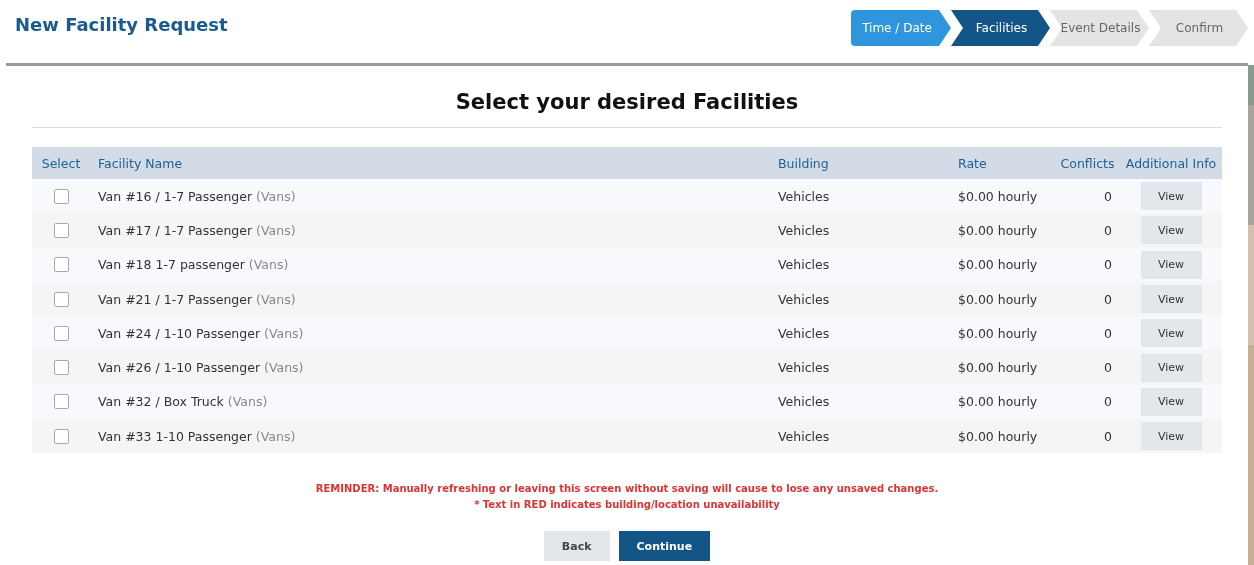 This screenshot has width=1254, height=565. What do you see at coordinates (197, 196) in the screenshot?
I see `facility-name: Van #16 / 1-7 Passenger (Vans)` at bounding box center [197, 196].